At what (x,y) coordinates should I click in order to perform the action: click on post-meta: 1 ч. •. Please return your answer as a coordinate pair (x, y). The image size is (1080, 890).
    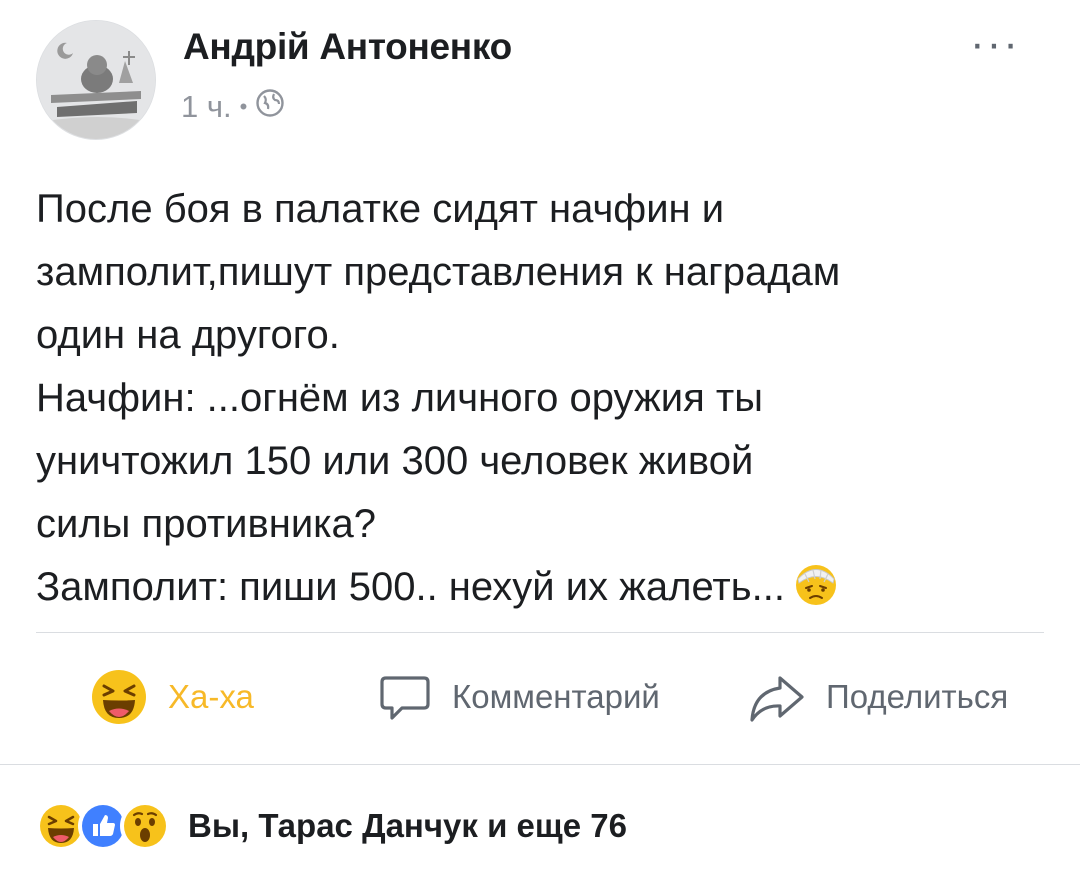
    Looking at the image, I should click on (233, 107).